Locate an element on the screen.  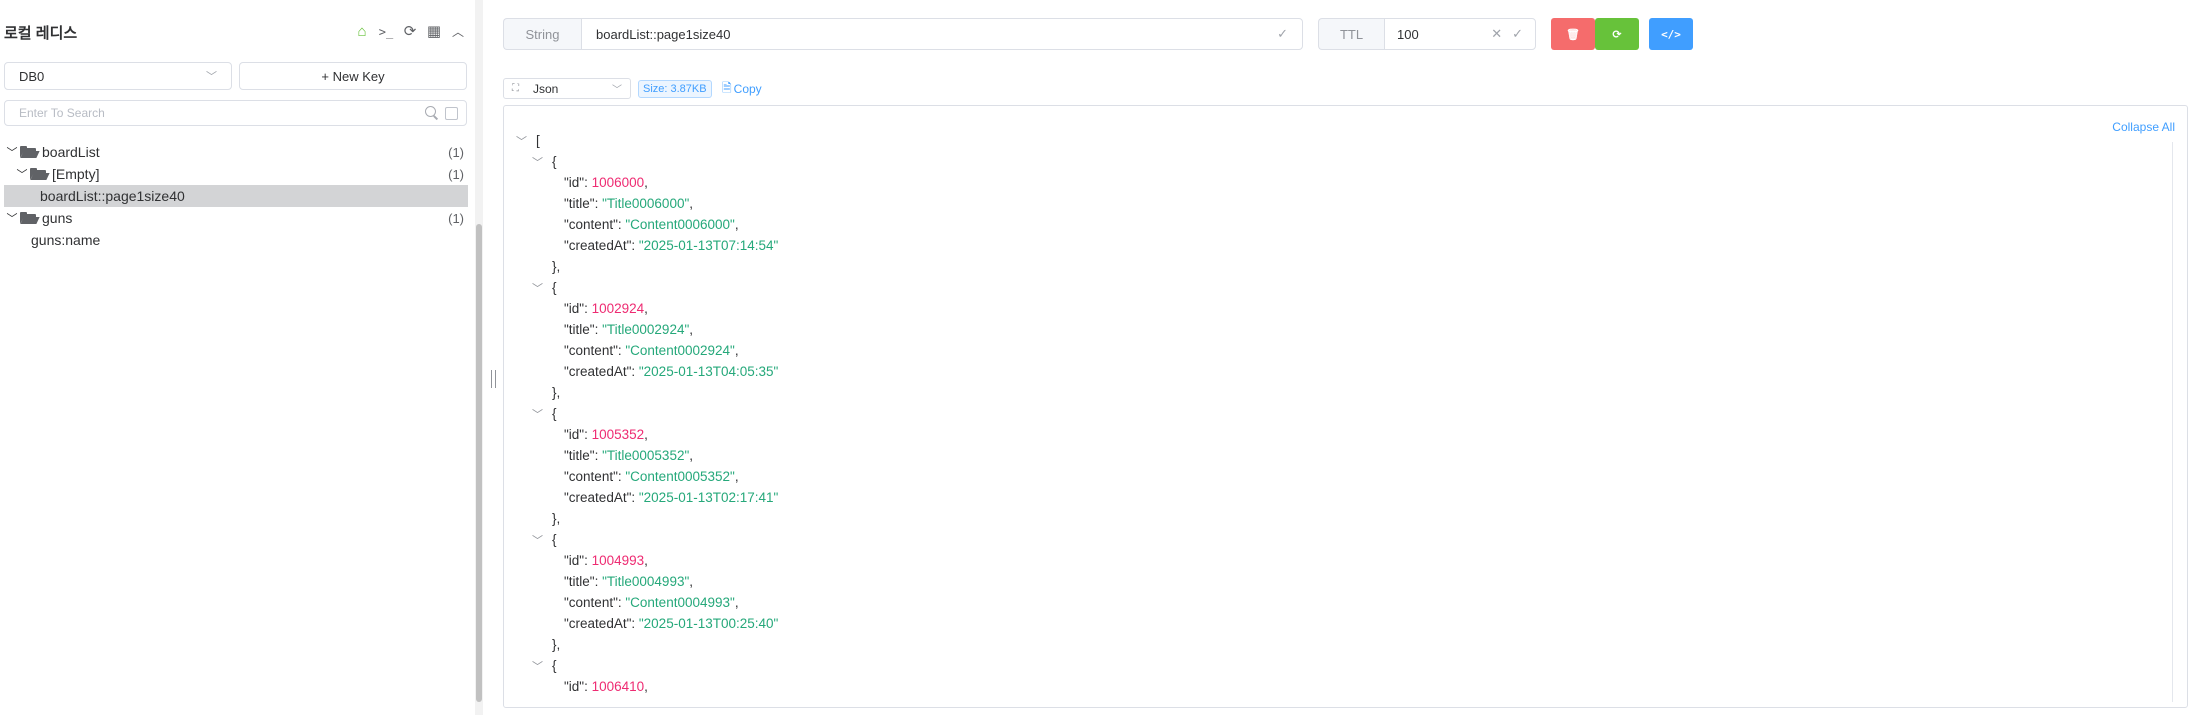
grid-icon: ▦ is located at coordinates (434, 32).